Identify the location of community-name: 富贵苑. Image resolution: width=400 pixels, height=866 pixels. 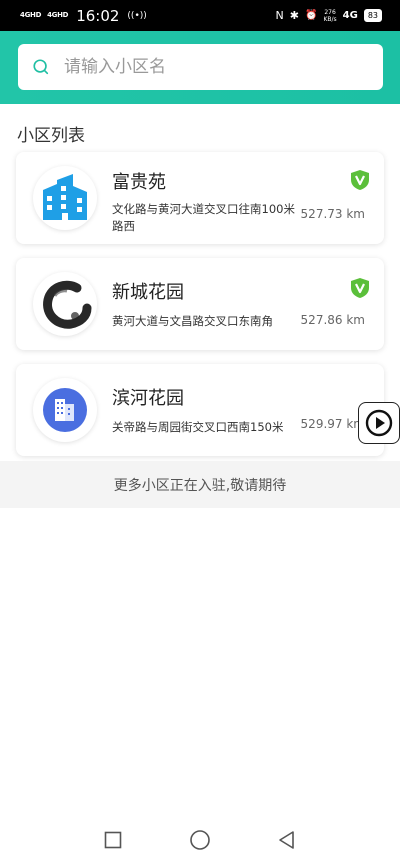
(139, 182).